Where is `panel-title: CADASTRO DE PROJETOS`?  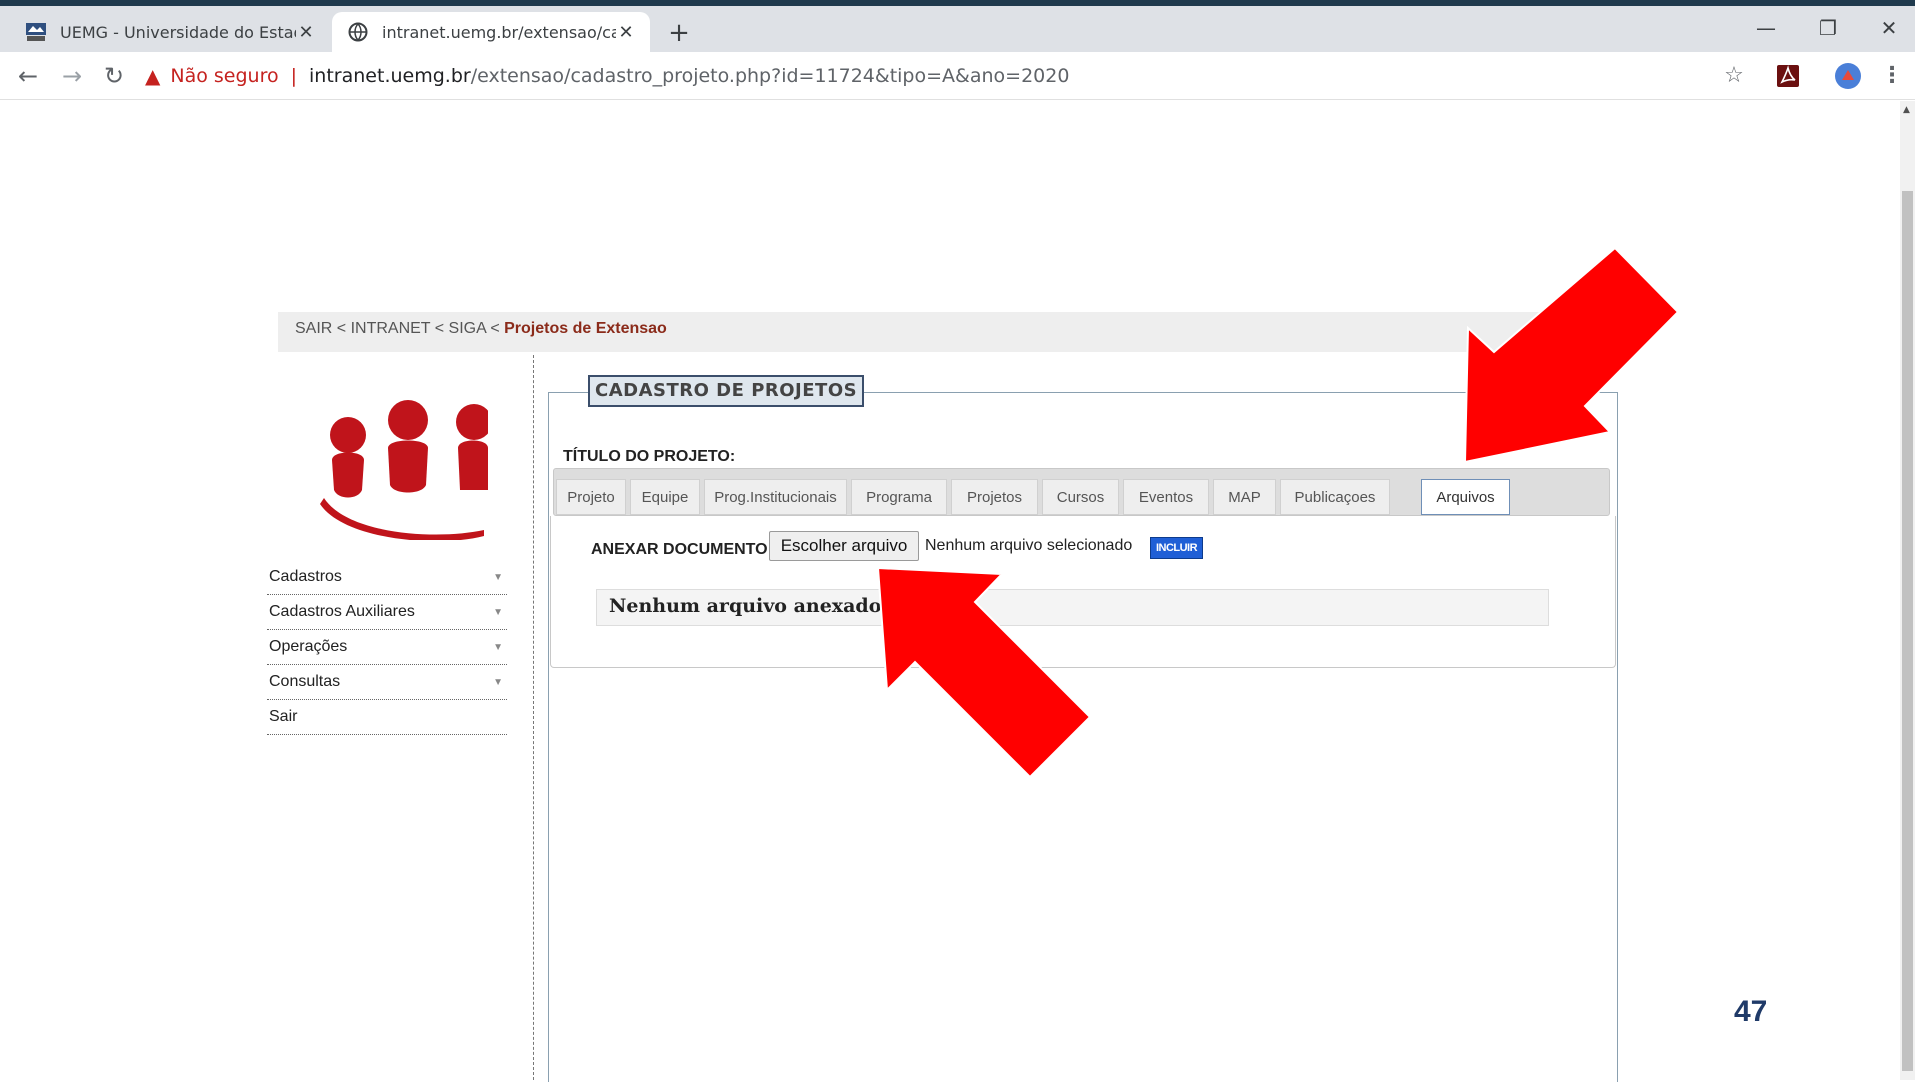
panel-title: CADASTRO DE PROJETOS is located at coordinates (726, 391).